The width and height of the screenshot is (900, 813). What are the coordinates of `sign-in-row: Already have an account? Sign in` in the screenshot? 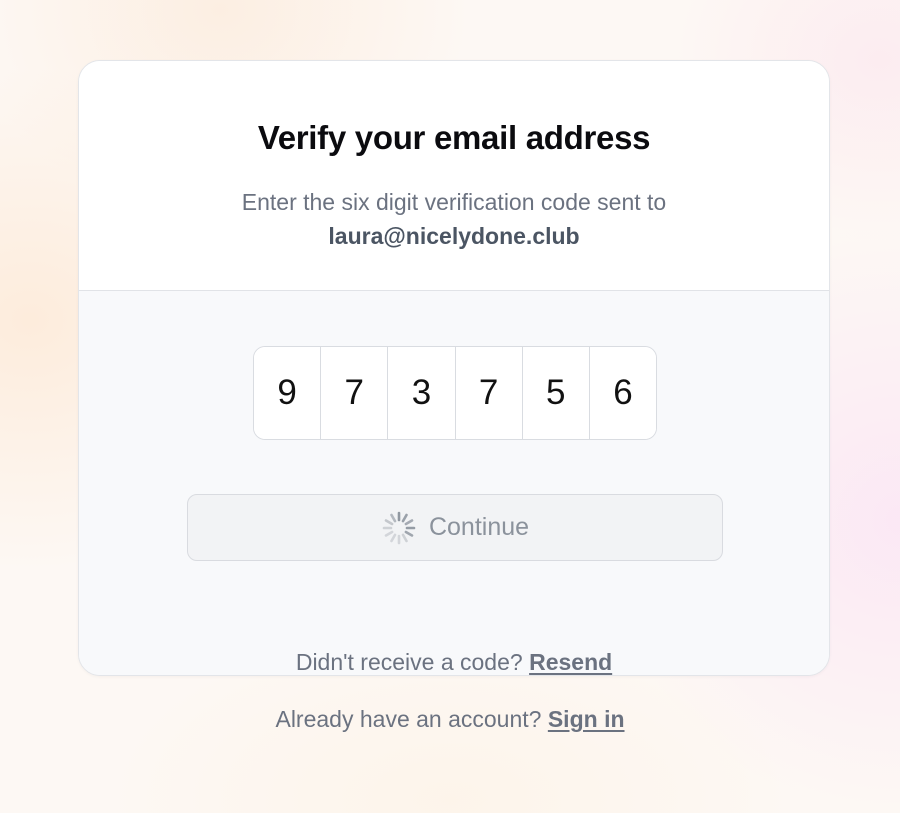 It's located at (450, 719).